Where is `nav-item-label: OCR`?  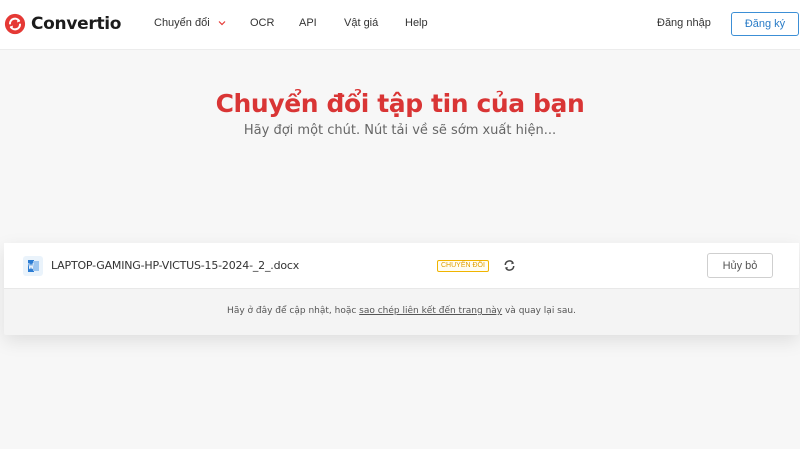 nav-item-label: OCR is located at coordinates (262, 23).